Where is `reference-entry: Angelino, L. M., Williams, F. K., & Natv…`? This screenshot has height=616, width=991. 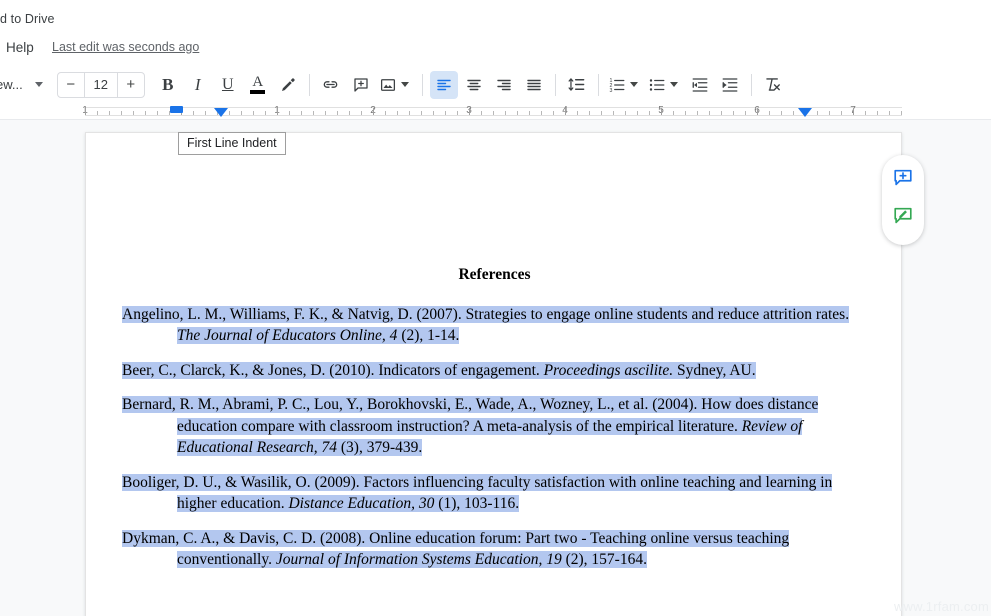
reference-entry: Angelino, L. M., Williams, F. K., & Natv… is located at coordinates (494, 325).